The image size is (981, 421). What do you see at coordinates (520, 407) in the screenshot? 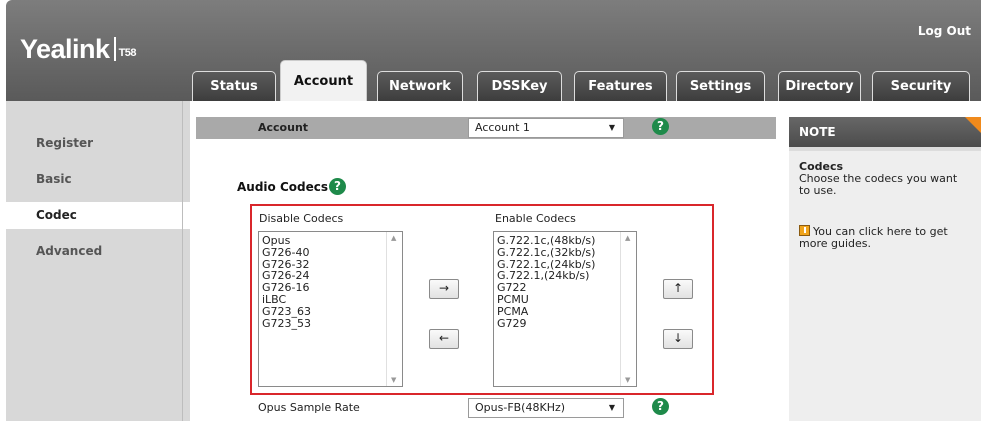
I see `opus-select-value: Opus-FB(48KHz)` at bounding box center [520, 407].